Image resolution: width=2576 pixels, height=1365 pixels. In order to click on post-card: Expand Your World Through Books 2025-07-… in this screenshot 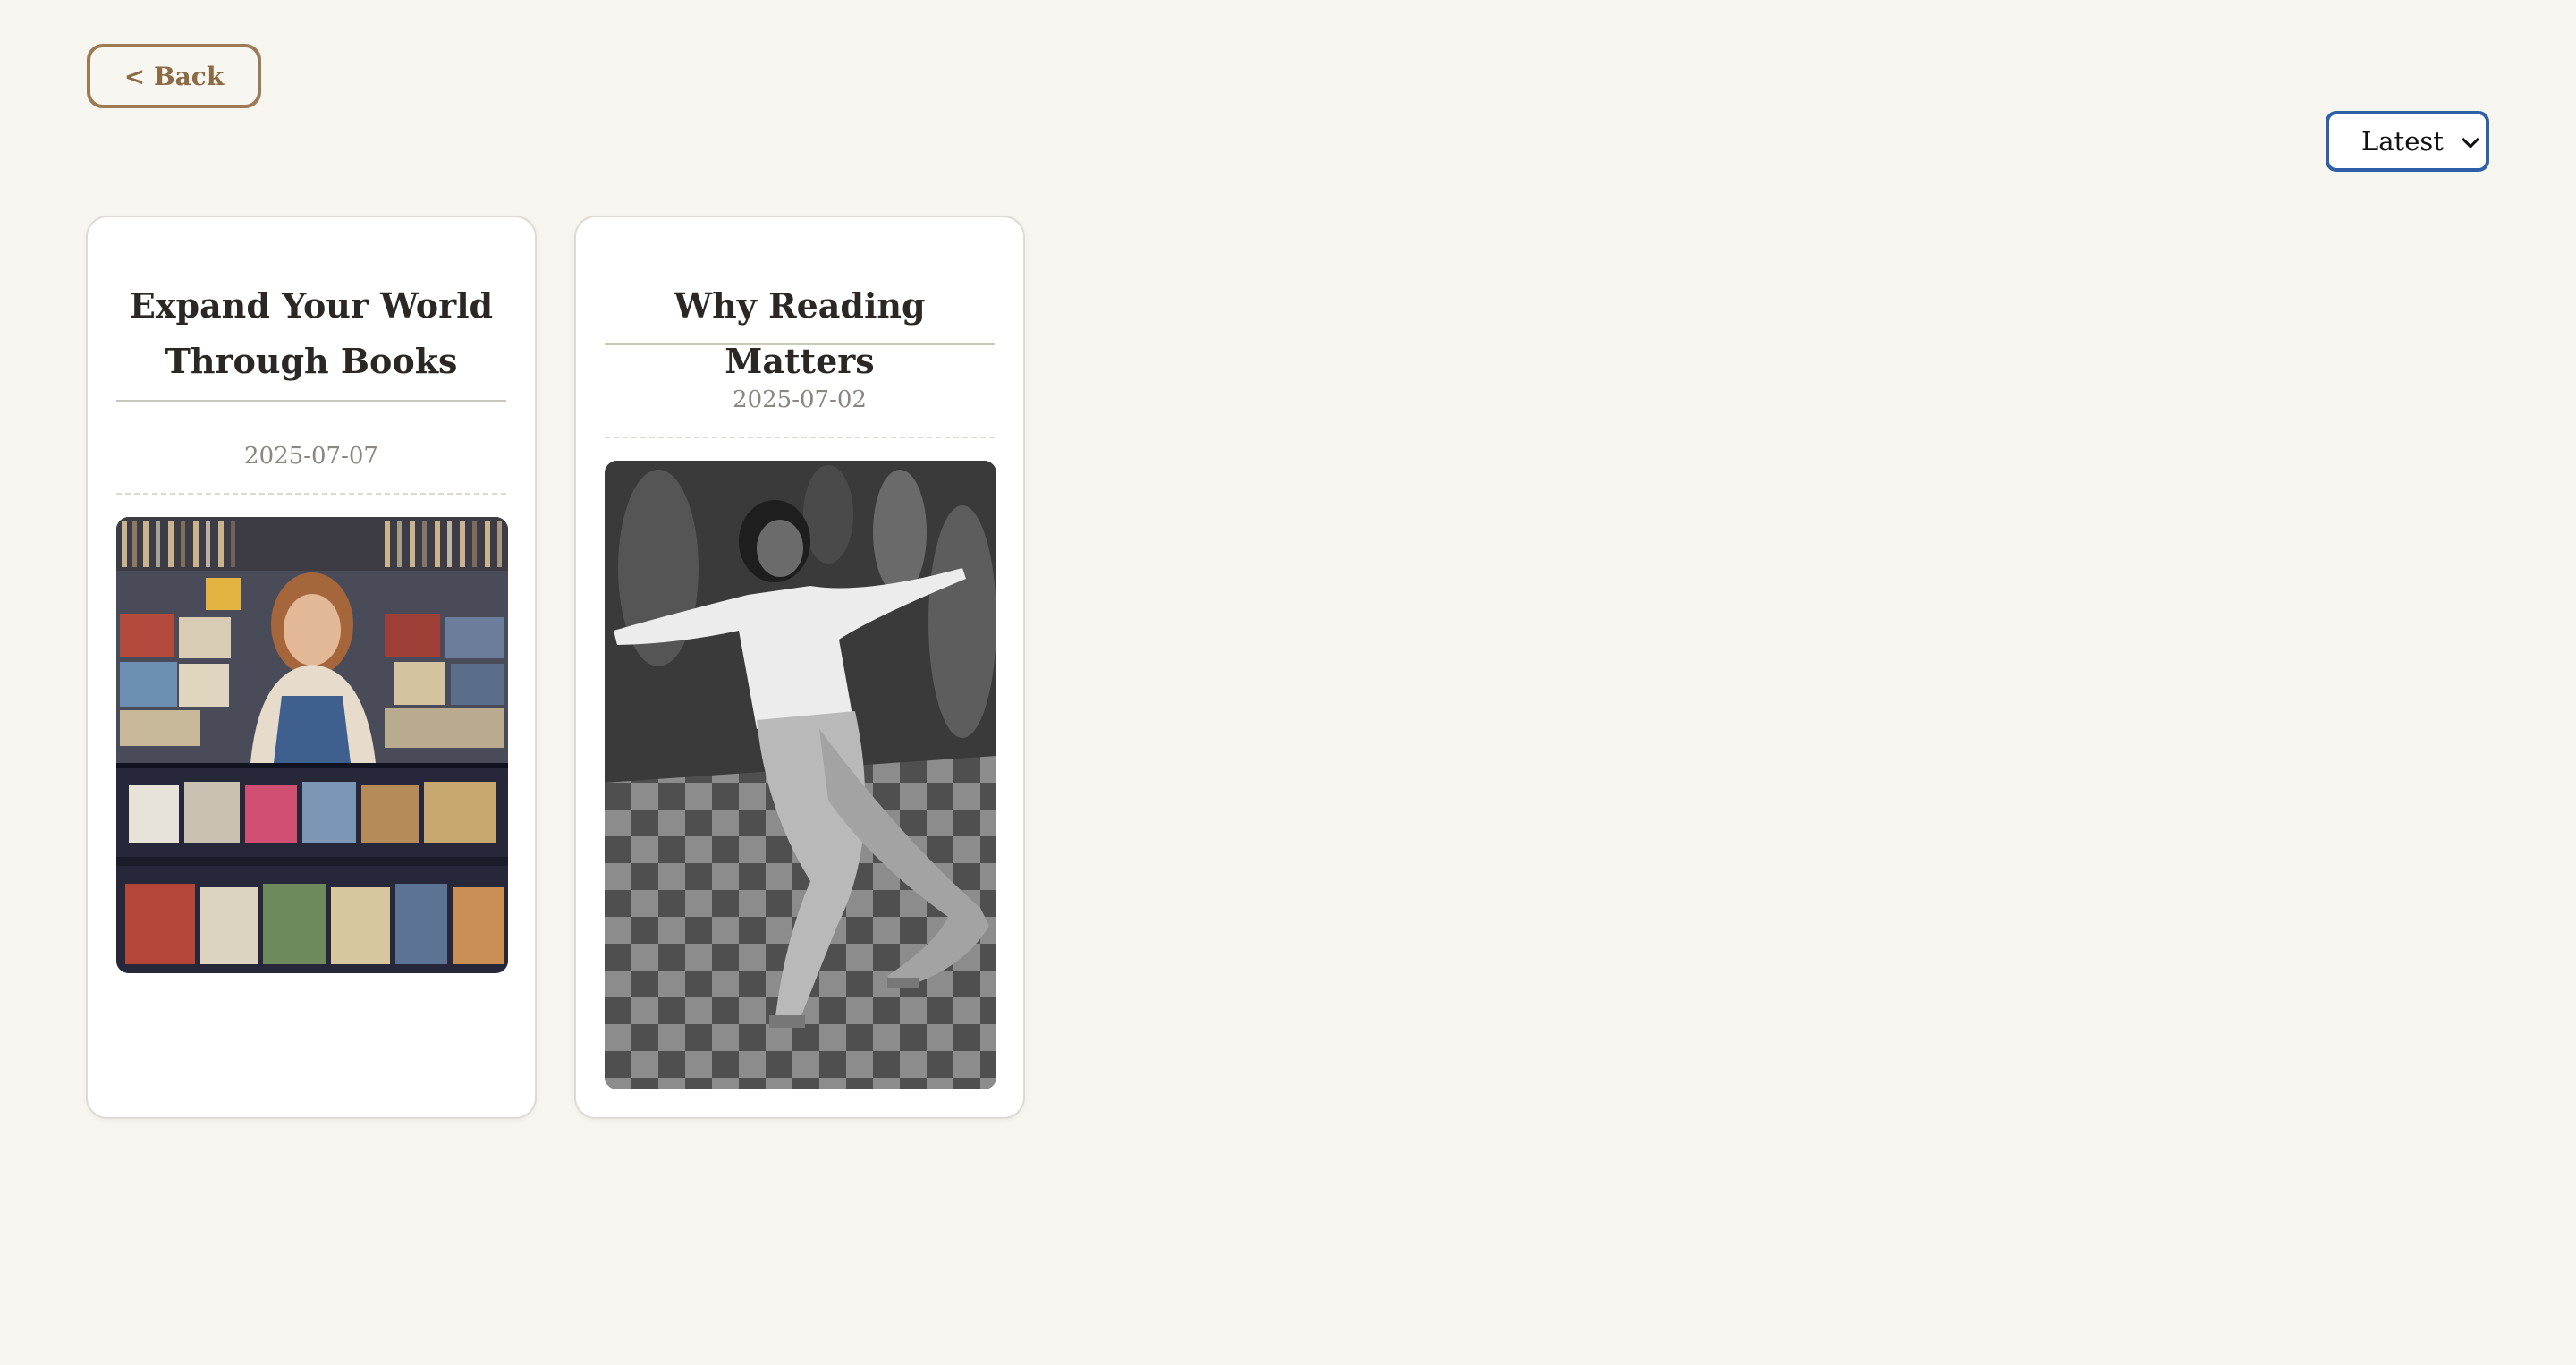, I will do `click(311, 667)`.